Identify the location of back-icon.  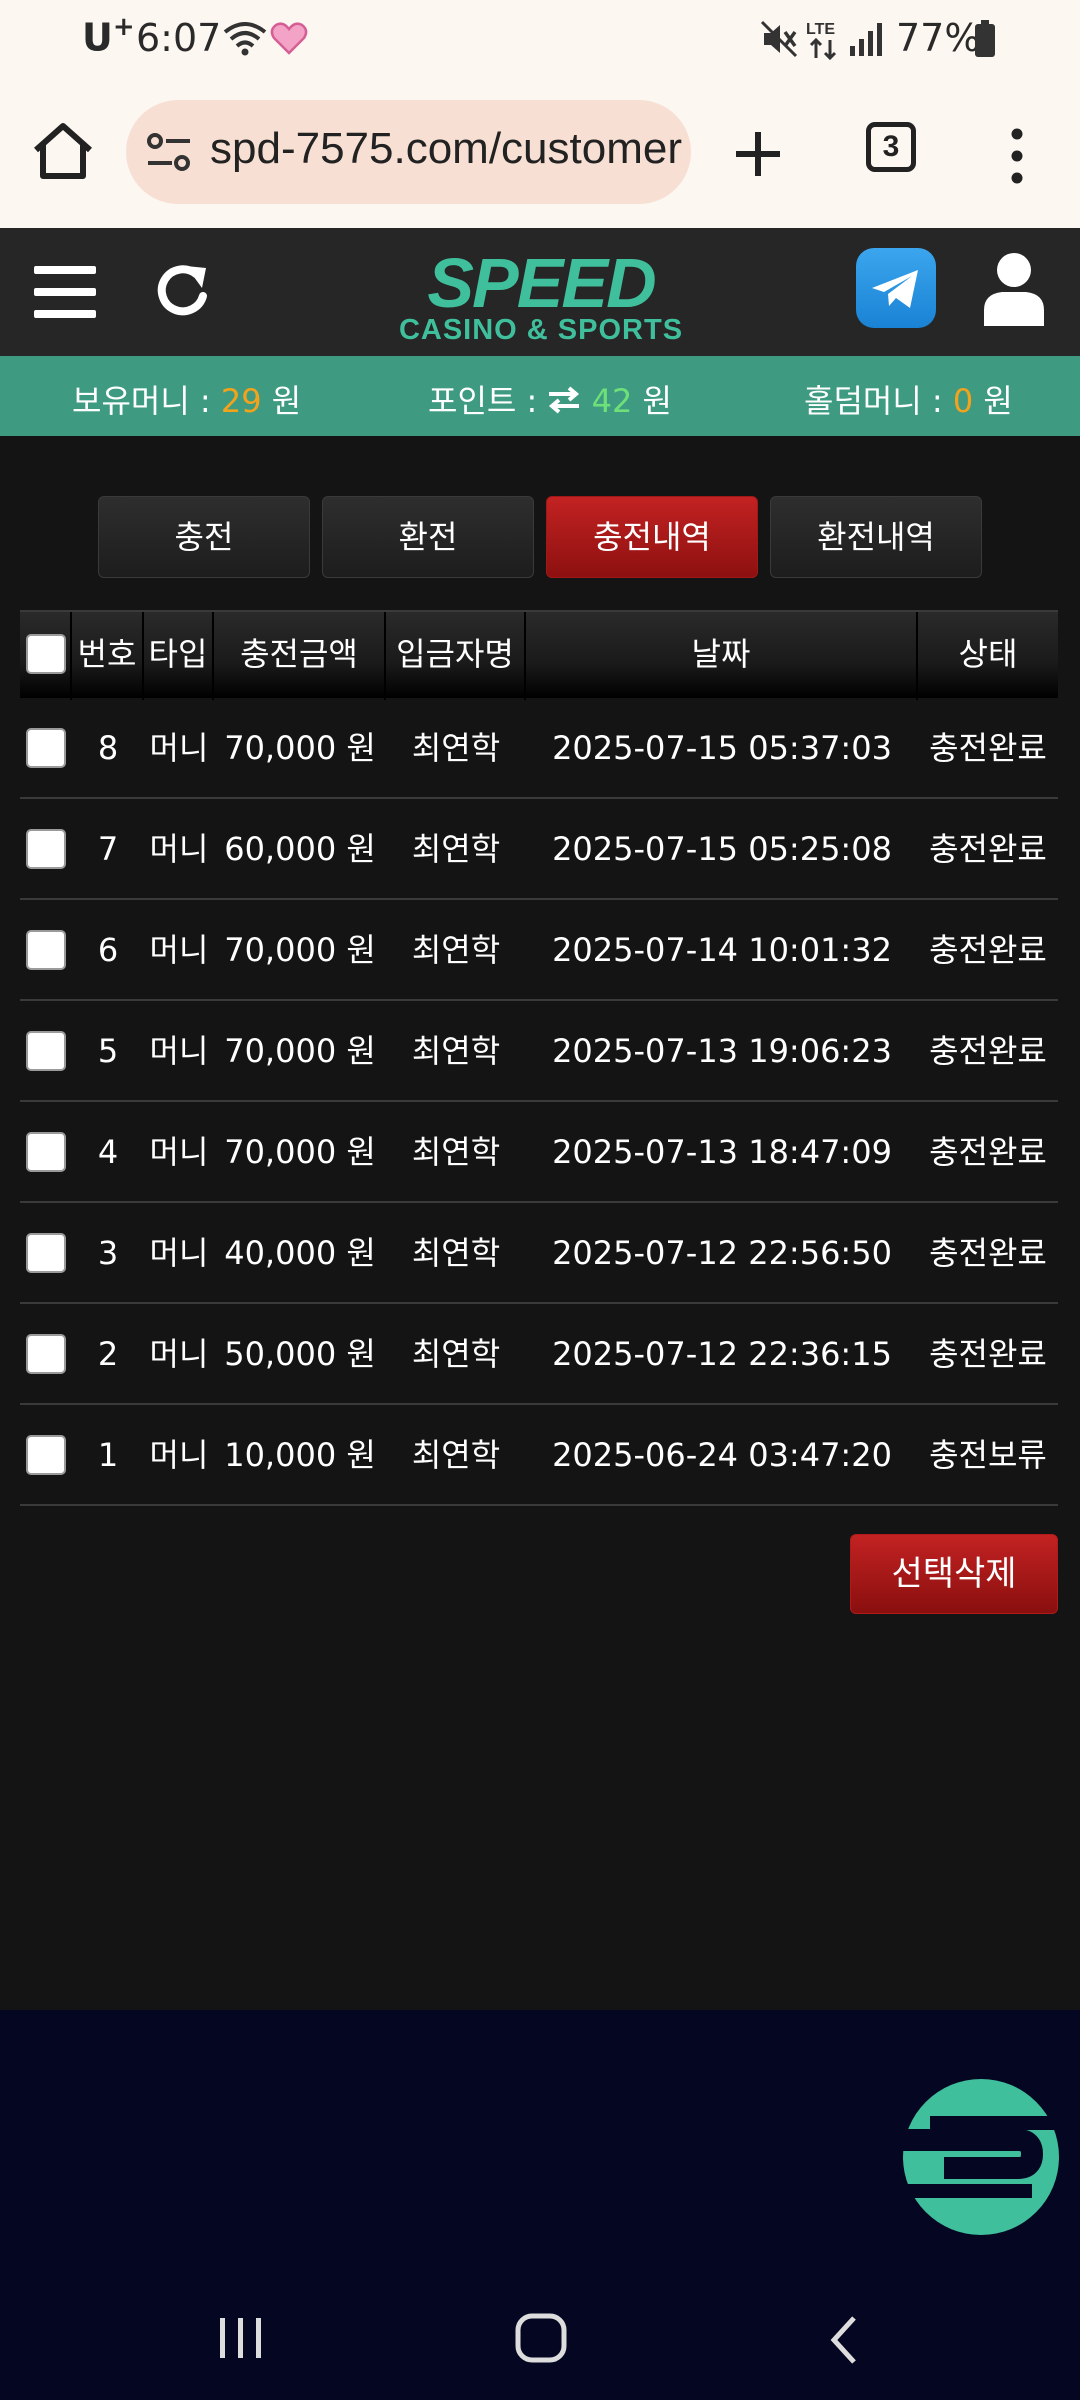
(844, 2340).